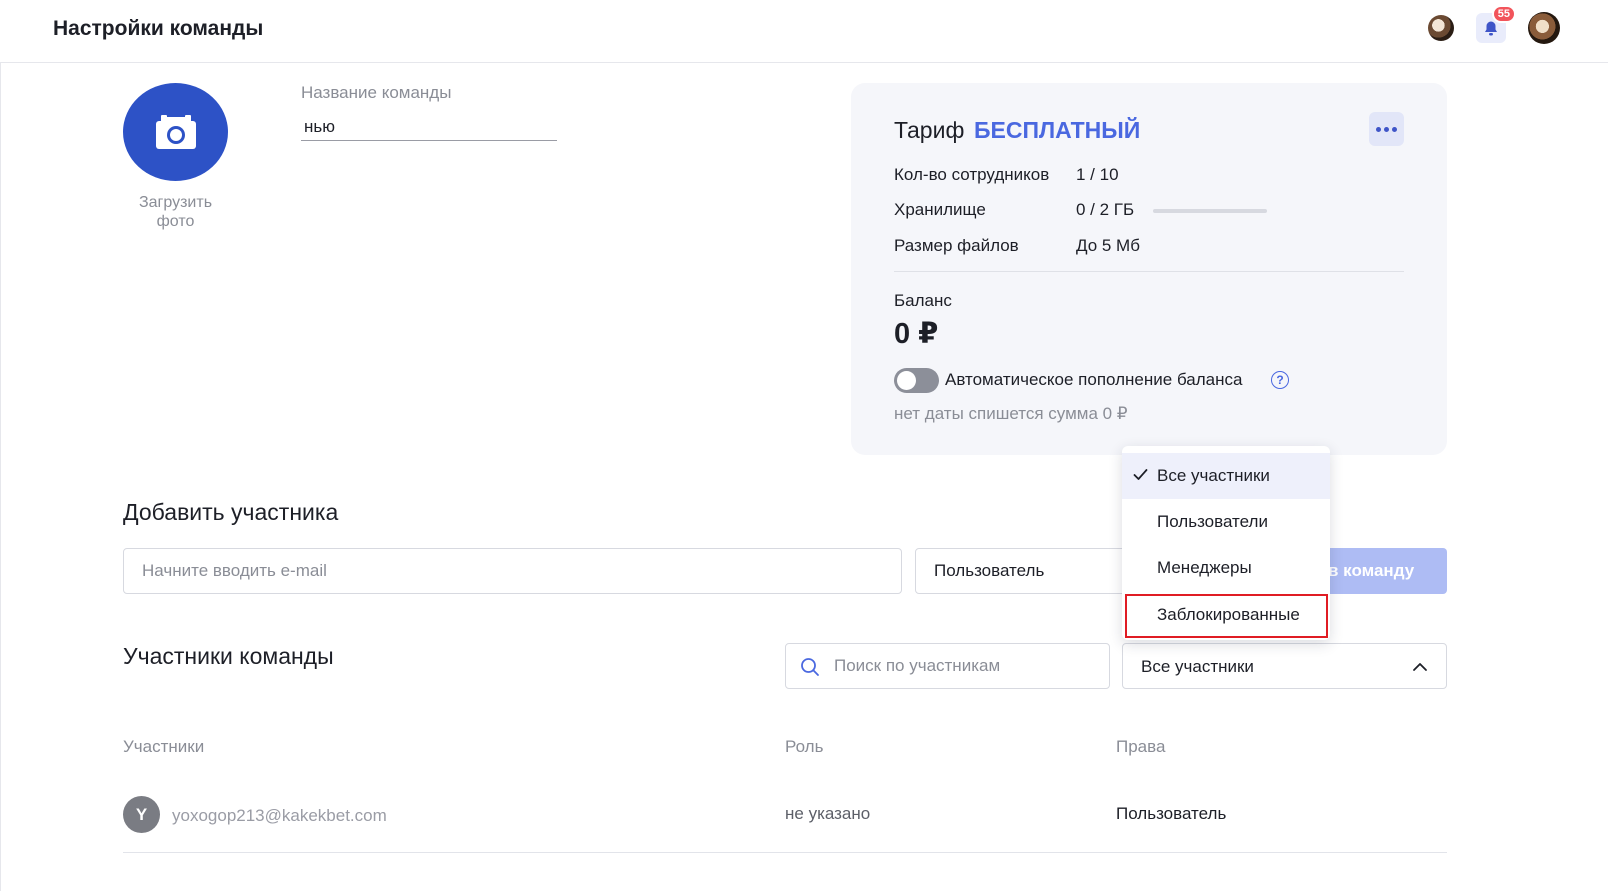  What do you see at coordinates (923, 300) in the screenshot?
I see `balance-label: Баланс` at bounding box center [923, 300].